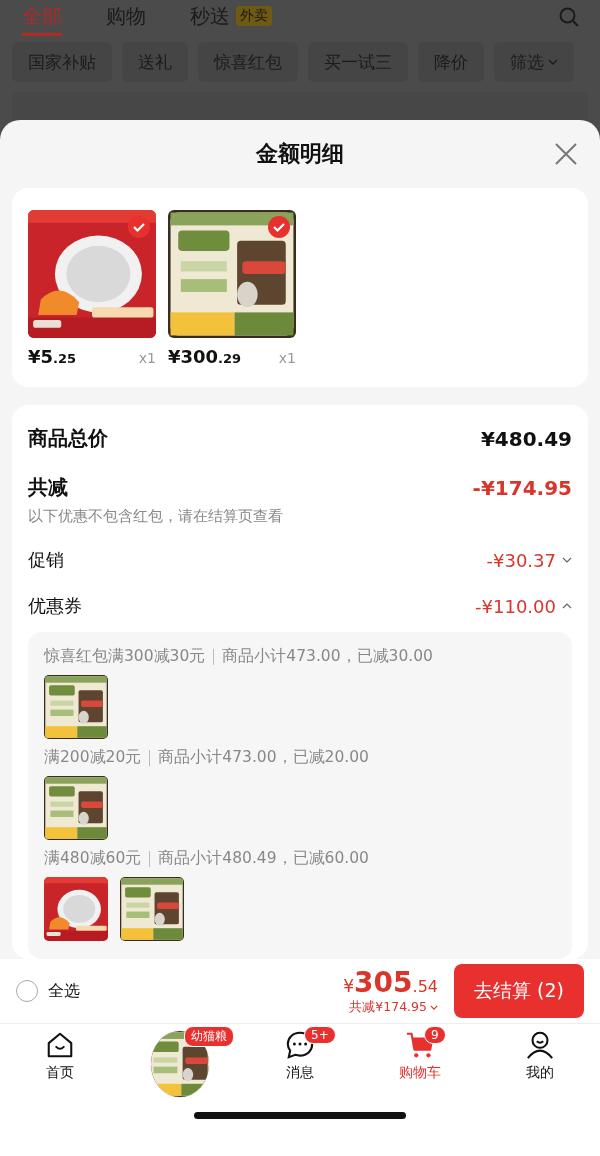  I want to click on select-all-label: 全选, so click(64, 991).